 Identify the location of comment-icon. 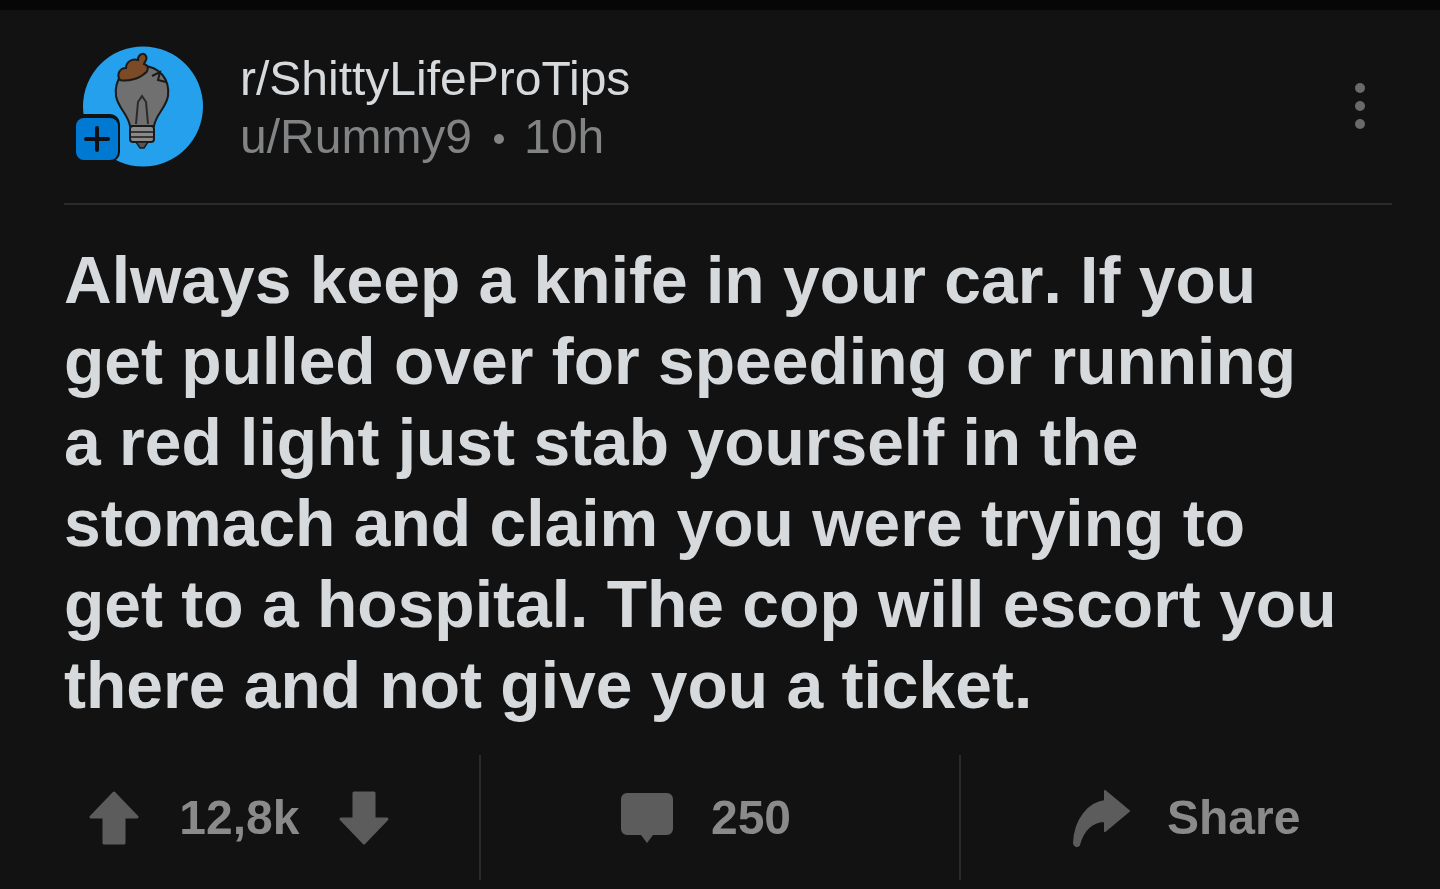
(646, 817).